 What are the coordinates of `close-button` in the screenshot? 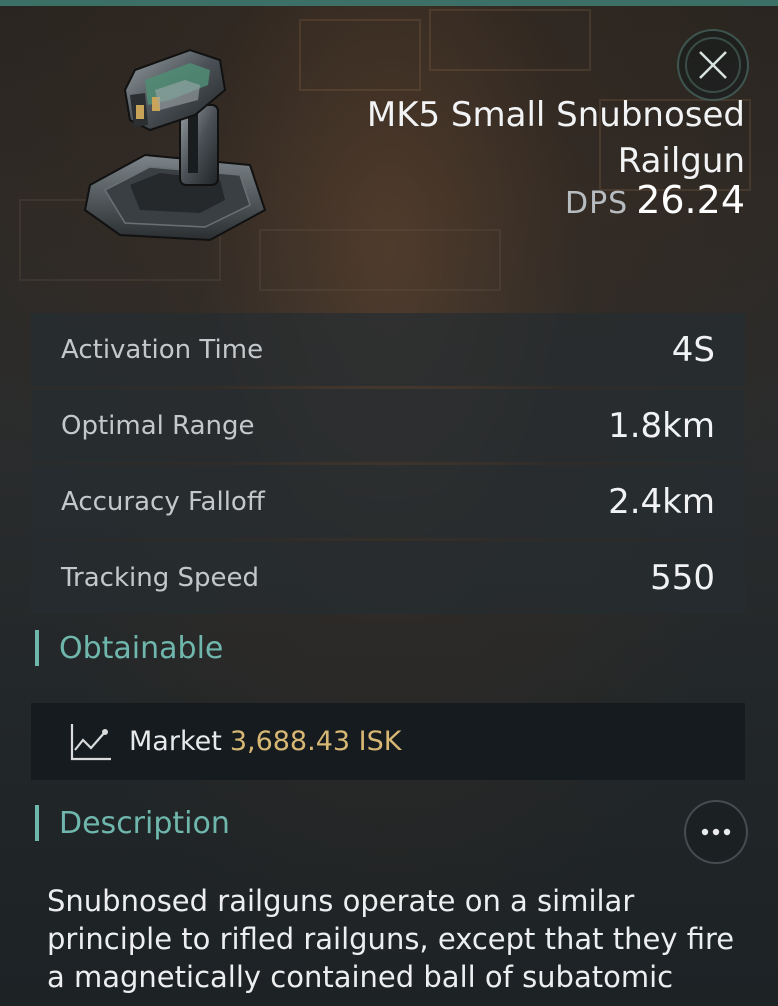 It's located at (713, 65).